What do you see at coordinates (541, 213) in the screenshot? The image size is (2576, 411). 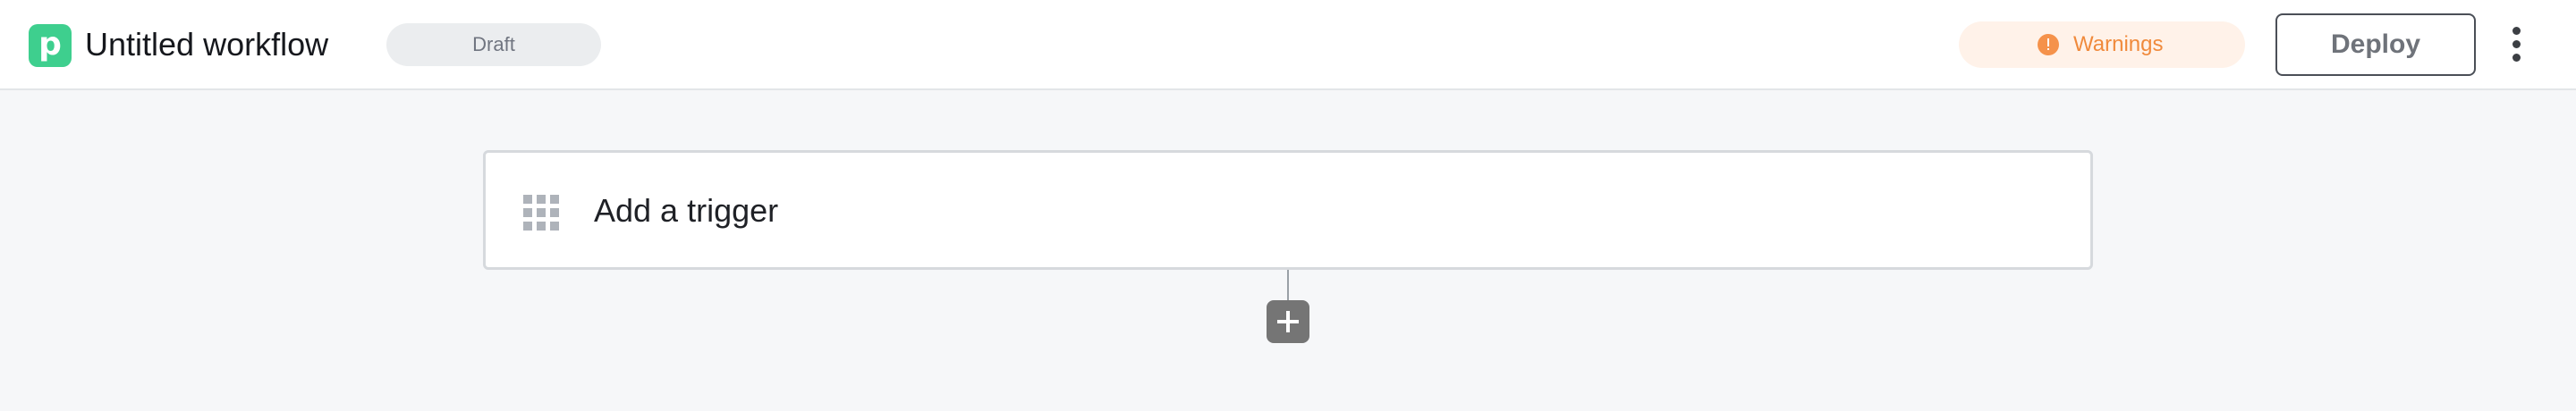 I see `apps-grid-icon` at bounding box center [541, 213].